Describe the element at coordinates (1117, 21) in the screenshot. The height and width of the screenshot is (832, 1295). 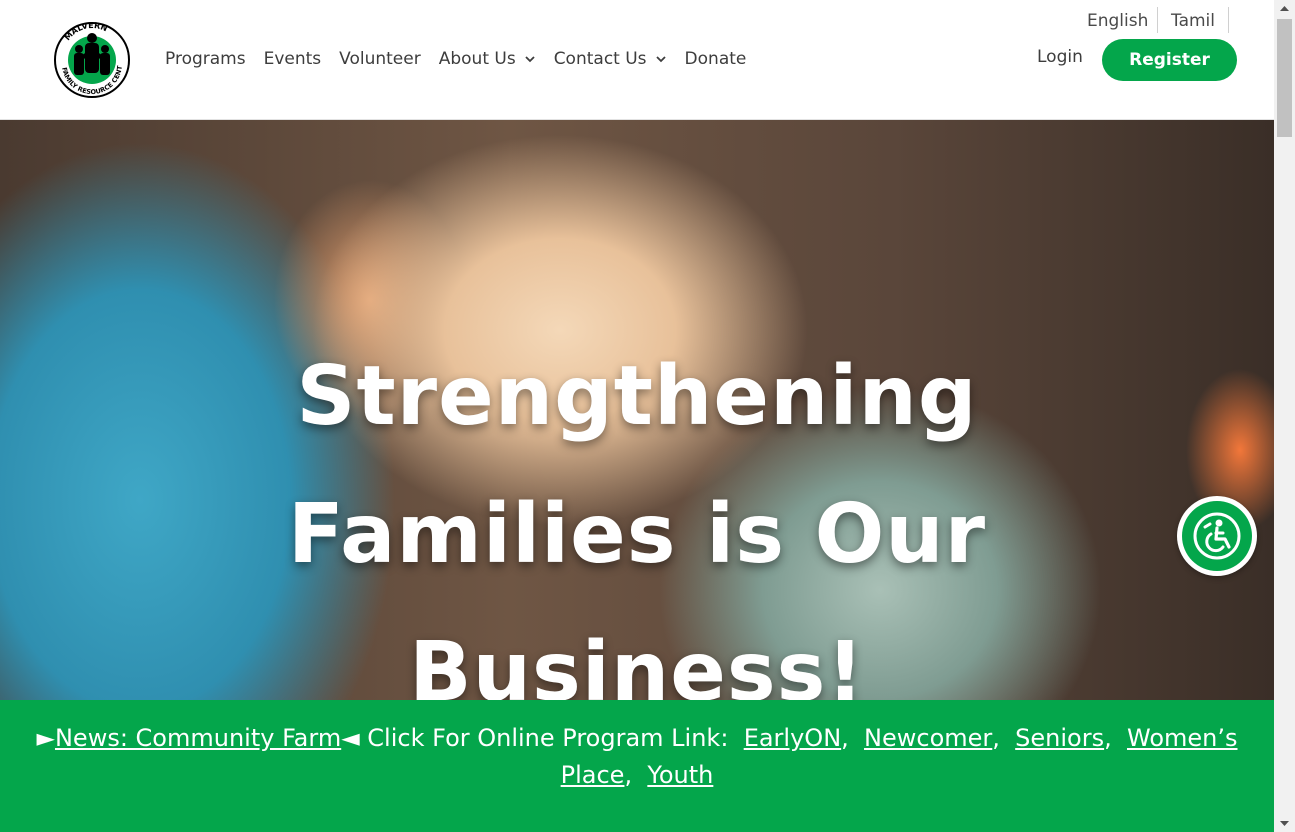
I see `language-english: English` at that location.